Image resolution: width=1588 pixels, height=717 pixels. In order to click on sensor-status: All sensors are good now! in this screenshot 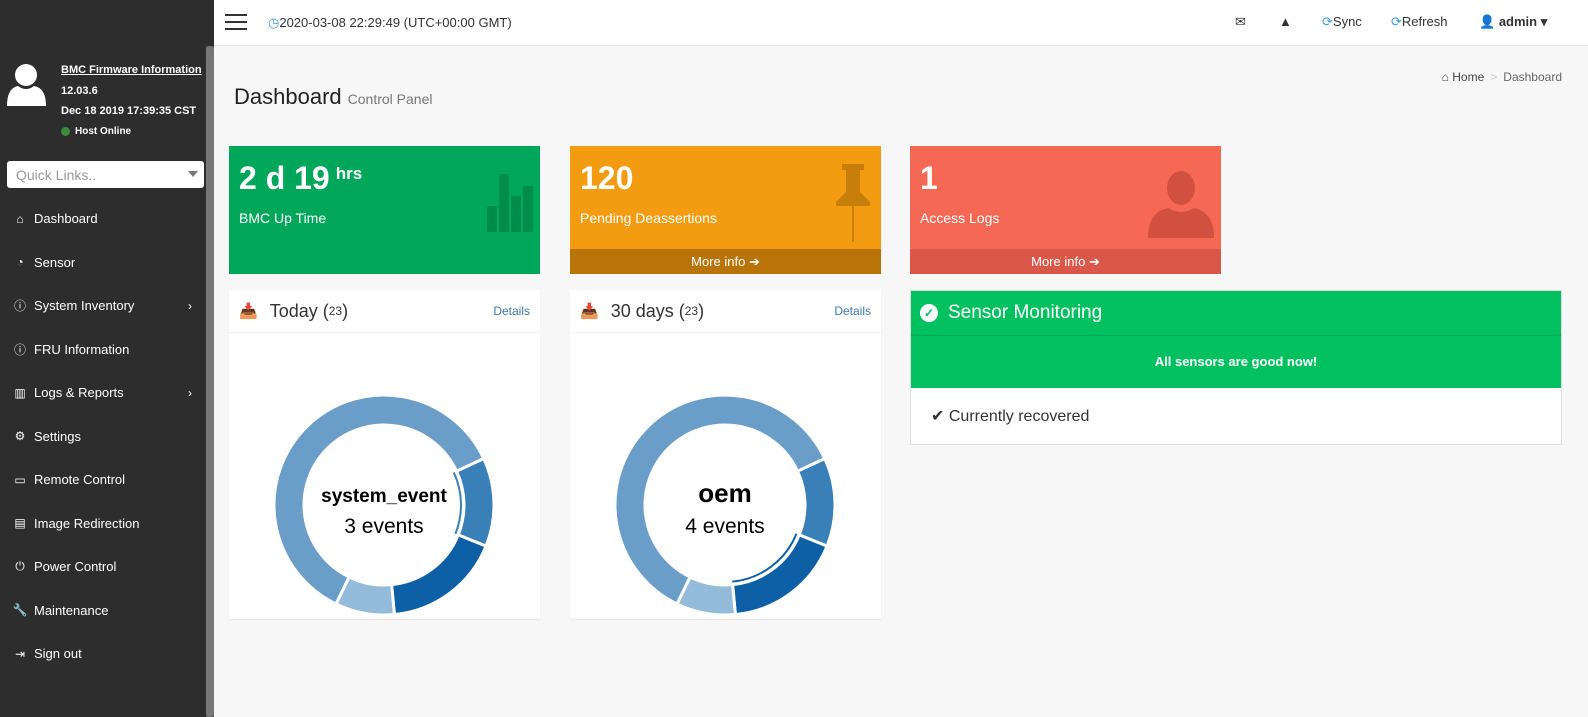, I will do `click(1236, 361)`.